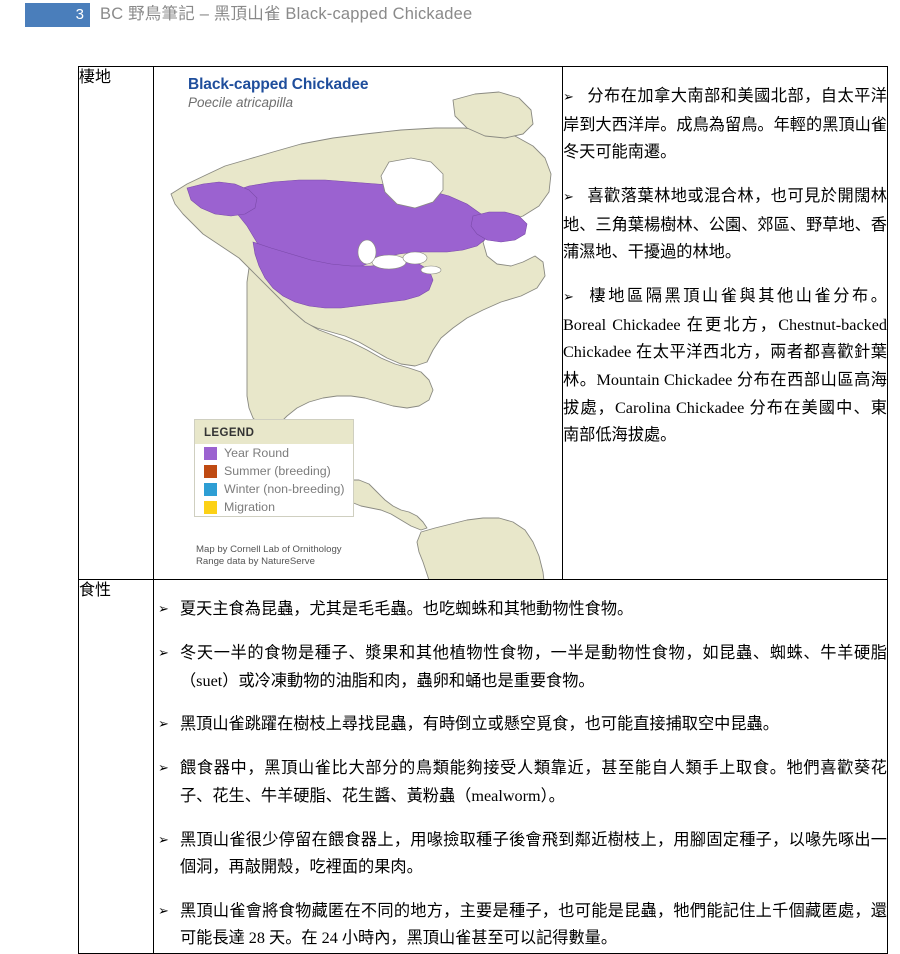  What do you see at coordinates (210, 471) in the screenshot?
I see `legend-swatch-summer` at bounding box center [210, 471].